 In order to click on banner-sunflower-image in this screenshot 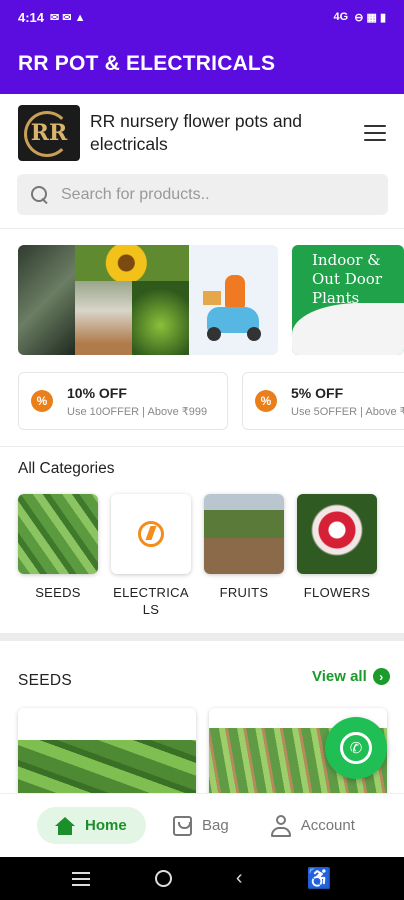, I will do `click(132, 263)`.